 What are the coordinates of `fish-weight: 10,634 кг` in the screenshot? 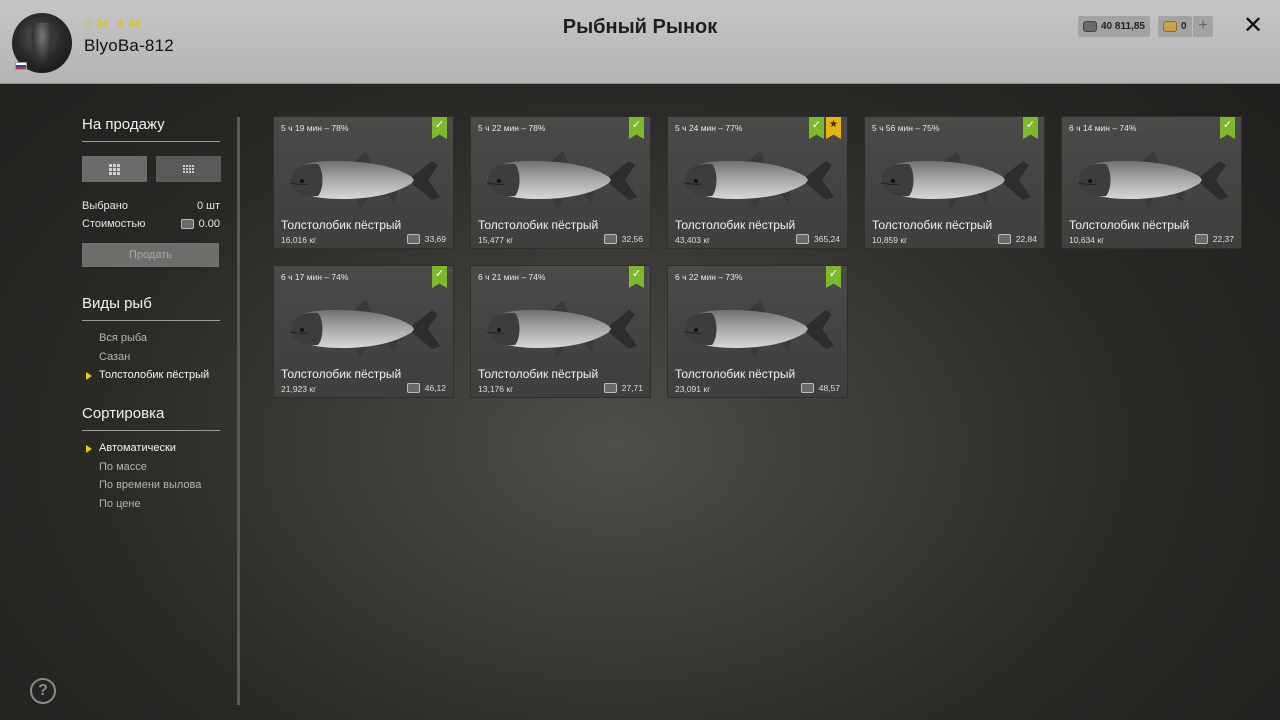 It's located at (1087, 240).